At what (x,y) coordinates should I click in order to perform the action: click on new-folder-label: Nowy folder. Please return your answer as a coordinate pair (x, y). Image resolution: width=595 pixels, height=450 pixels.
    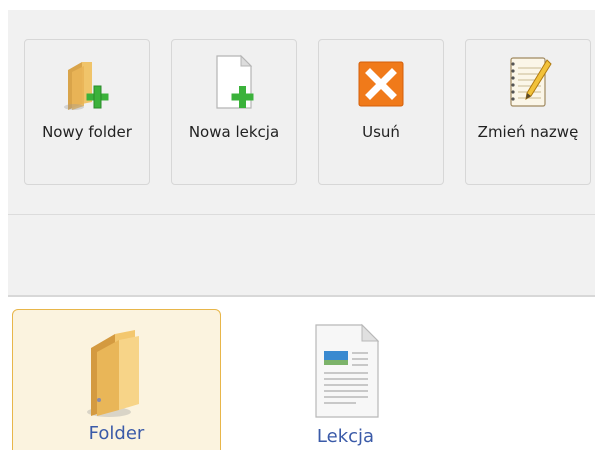
    Looking at the image, I should click on (87, 132).